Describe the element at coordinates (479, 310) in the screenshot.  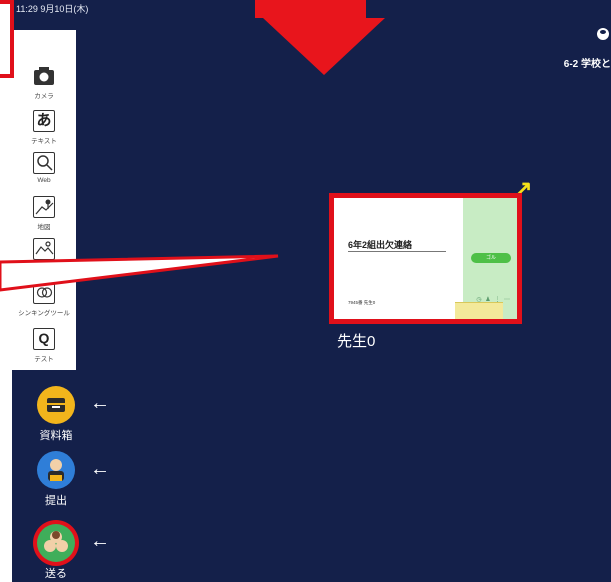
I see `sticky-note` at that location.